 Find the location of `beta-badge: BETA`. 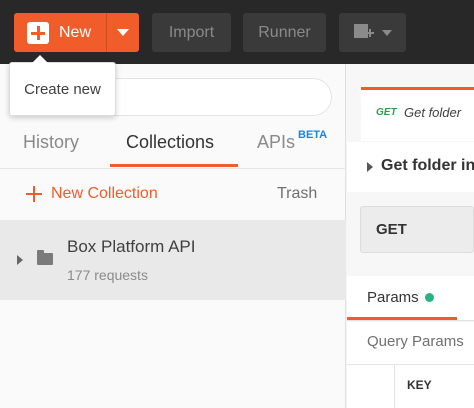

beta-badge: BETA is located at coordinates (313, 135).